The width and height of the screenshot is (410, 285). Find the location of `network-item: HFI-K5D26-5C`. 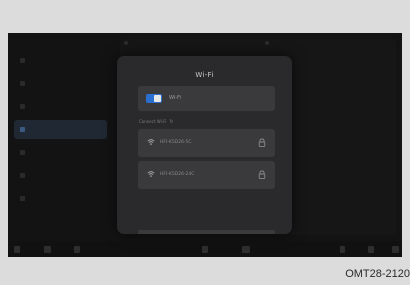

network-item: HFI-K5D26-5C is located at coordinates (206, 143).